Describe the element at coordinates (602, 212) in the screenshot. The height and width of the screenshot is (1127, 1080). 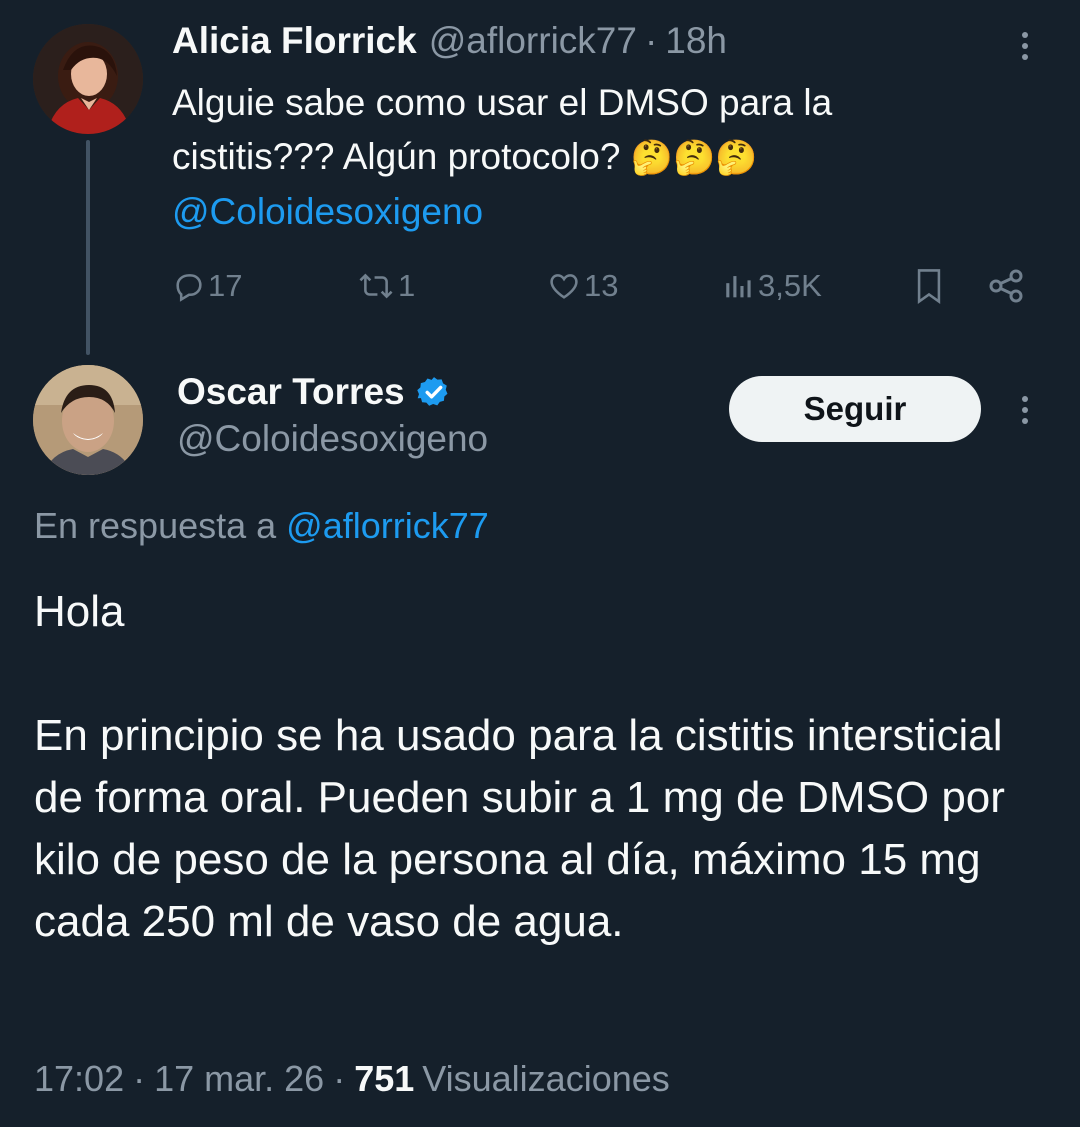
I see `parent-mention-link: @Coloidesoxigeno` at that location.